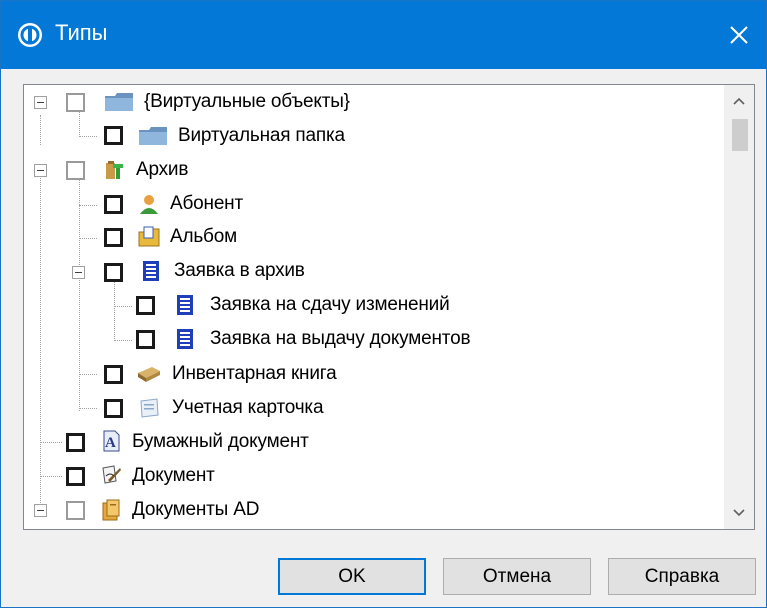 This screenshot has width=767, height=608. What do you see at coordinates (739, 307) in the screenshot?
I see `vertical-scrollbar` at bounding box center [739, 307].